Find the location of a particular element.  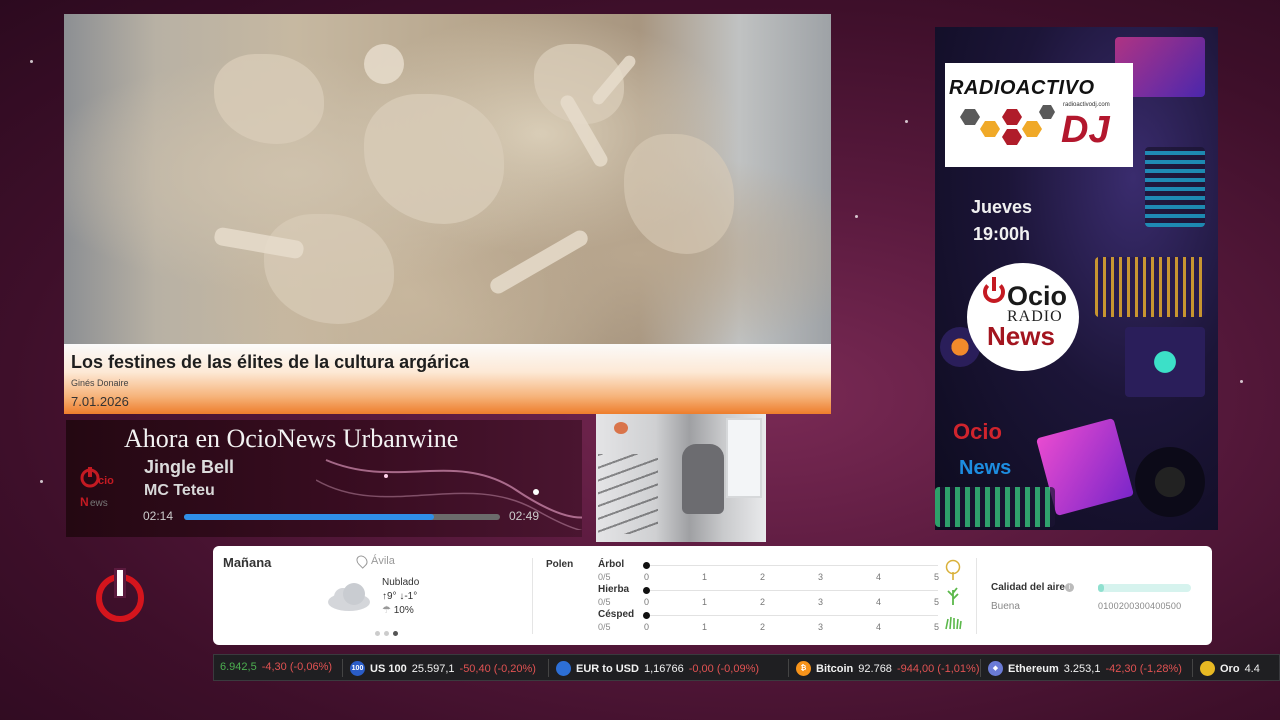

ticker-item: ₿ Bitcoin 92.768 -944,00 (-1,01%) is located at coordinates (887, 668).